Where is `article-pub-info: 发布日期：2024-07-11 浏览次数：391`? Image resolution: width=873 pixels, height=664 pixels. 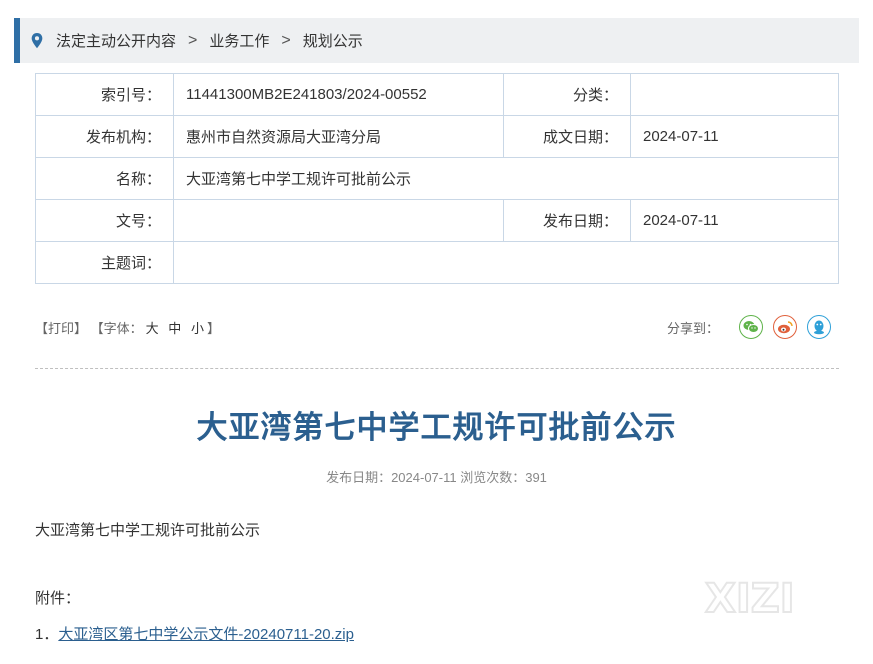 article-pub-info: 发布日期：2024-07-11 浏览次数：391 is located at coordinates (436, 476).